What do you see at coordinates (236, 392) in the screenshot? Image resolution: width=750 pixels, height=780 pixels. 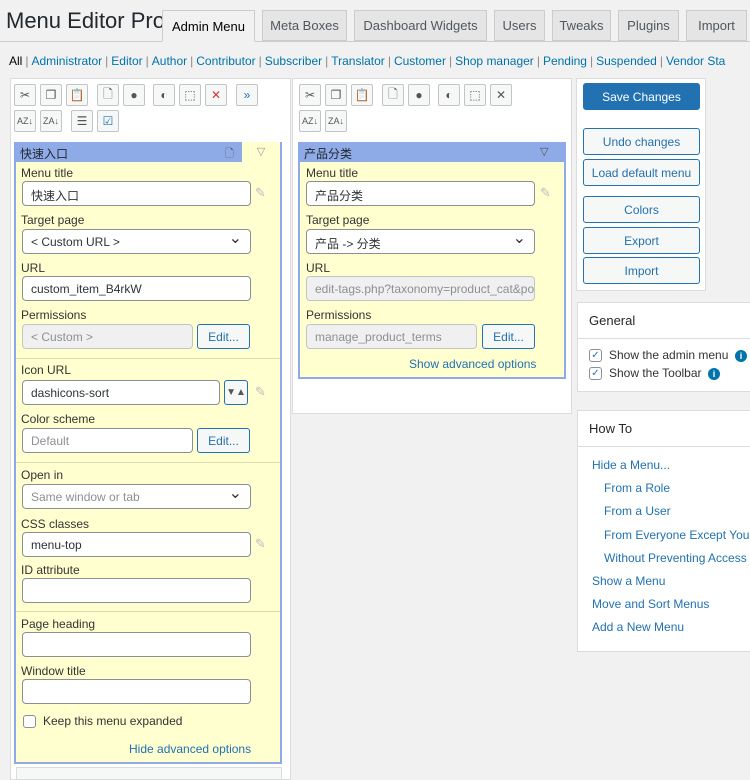 I see `icon-selector-button: ▼▲` at bounding box center [236, 392].